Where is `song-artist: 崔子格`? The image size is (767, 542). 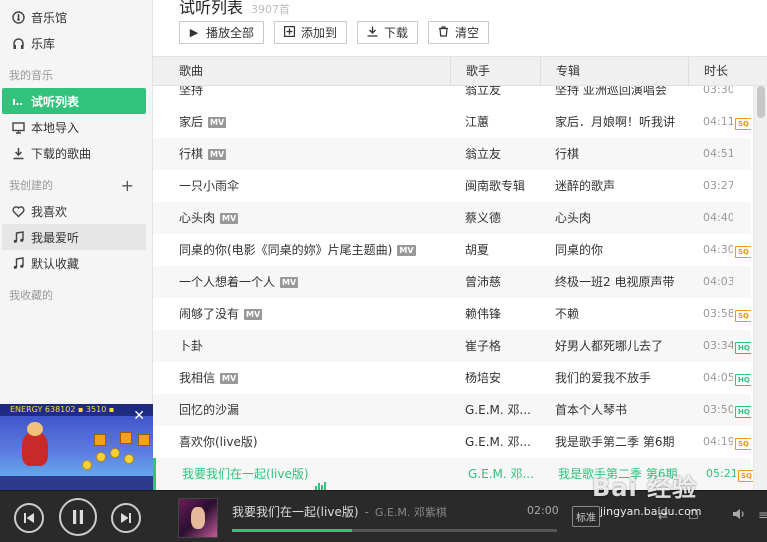
song-artist: 崔子格 is located at coordinates (502, 346).